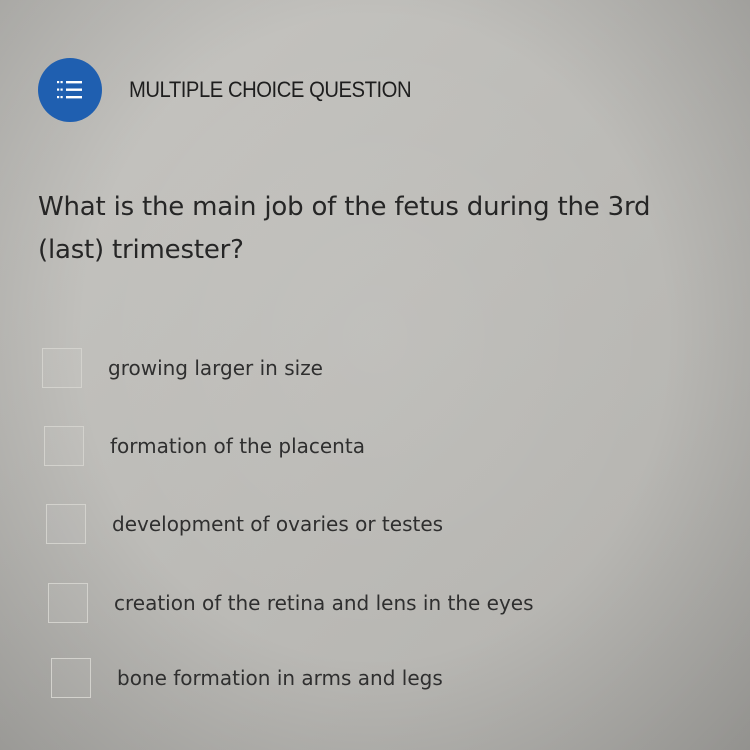 The image size is (750, 750). What do you see at coordinates (270, 89) in the screenshot?
I see `question-type-label: MULTIPLE CHOICE QUESTION` at bounding box center [270, 89].